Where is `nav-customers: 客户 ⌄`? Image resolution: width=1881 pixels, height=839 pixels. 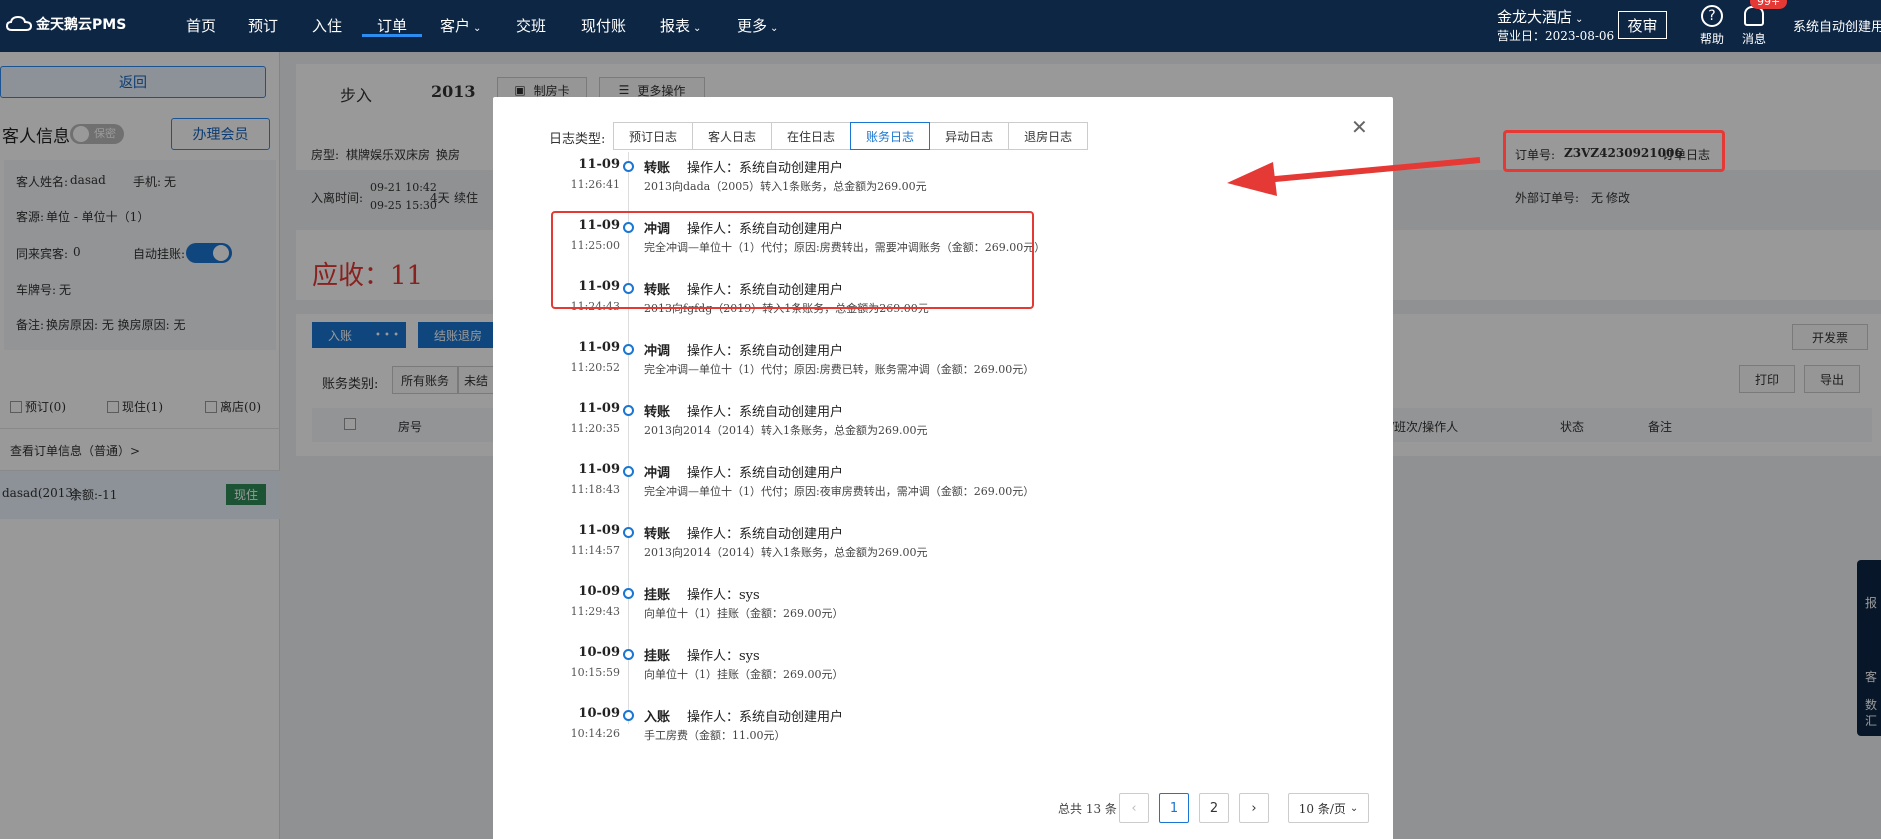
nav-customers: 客户 ⌄ is located at coordinates (460, 25).